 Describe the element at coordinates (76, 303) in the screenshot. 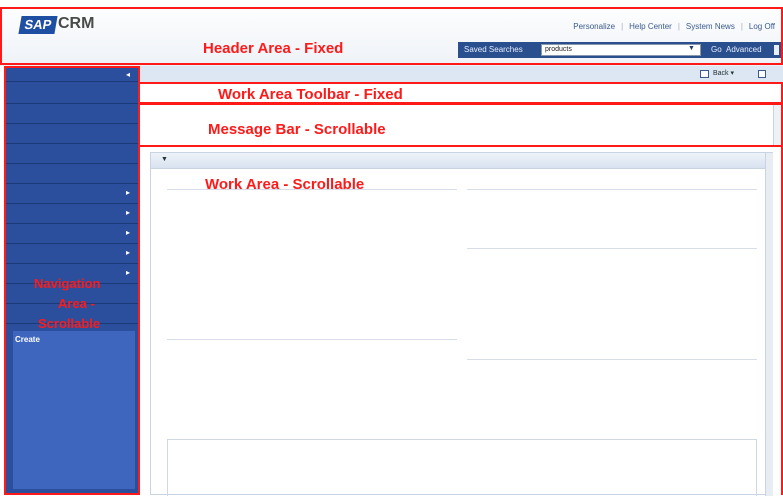

I see `navigation-annotation-line2: Area -` at that location.